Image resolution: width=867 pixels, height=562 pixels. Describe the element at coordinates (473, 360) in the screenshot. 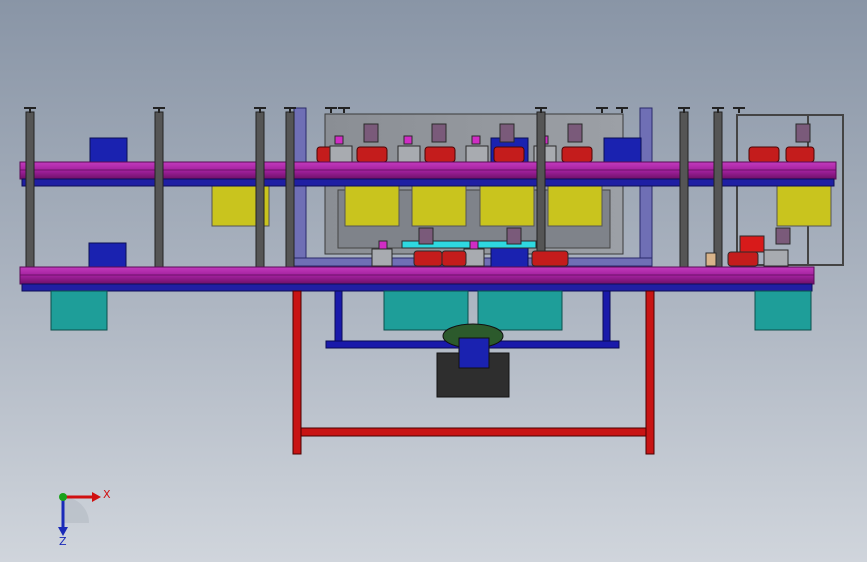

I see `gearmotor-assembly` at that location.